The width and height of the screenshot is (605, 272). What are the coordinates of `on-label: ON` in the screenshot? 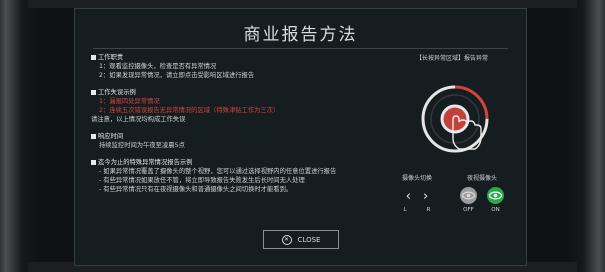 It's located at (495, 210).